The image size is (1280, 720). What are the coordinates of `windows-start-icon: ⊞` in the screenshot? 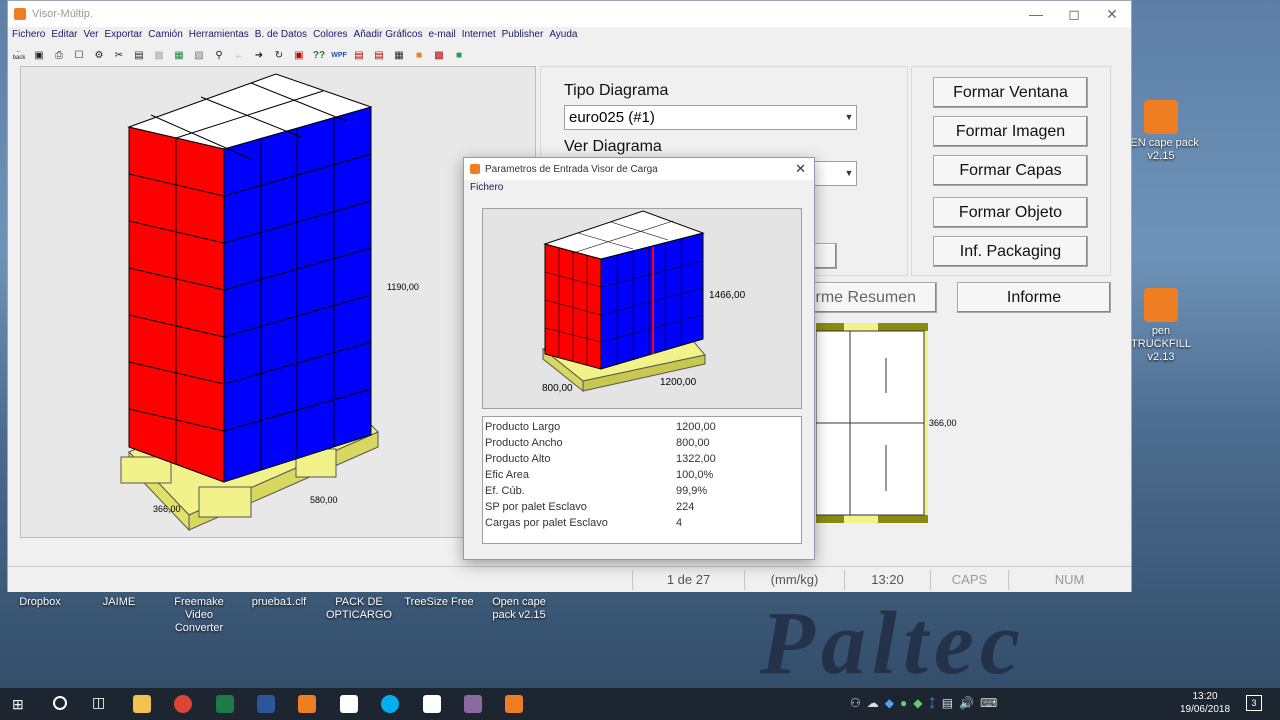 It's located at (20, 704).